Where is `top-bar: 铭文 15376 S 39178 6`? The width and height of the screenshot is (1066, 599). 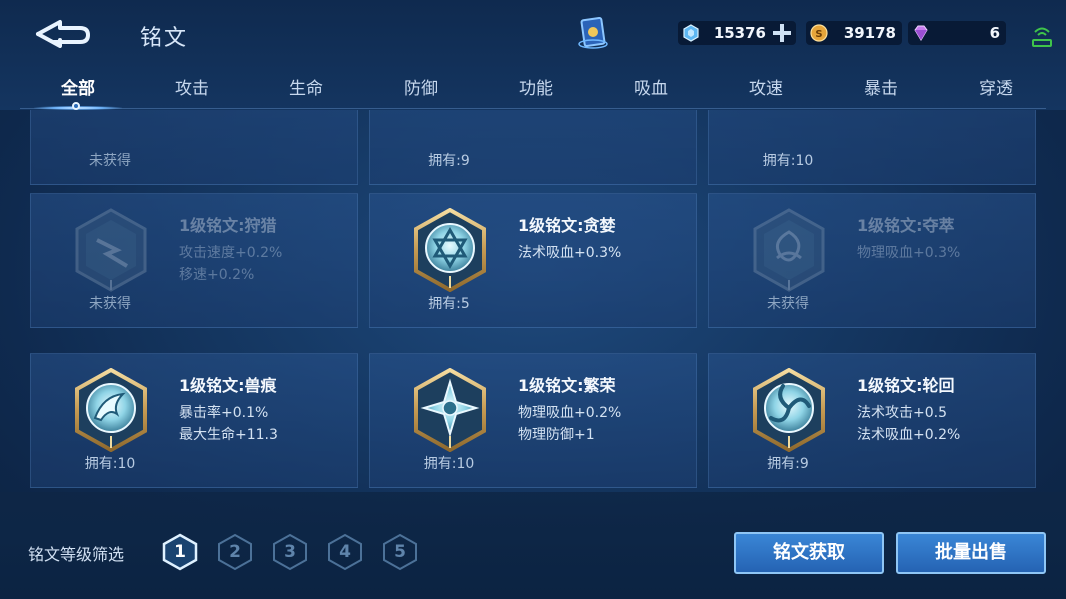
top-bar: 铭文 15376 S 39178 6 is located at coordinates (533, 33).